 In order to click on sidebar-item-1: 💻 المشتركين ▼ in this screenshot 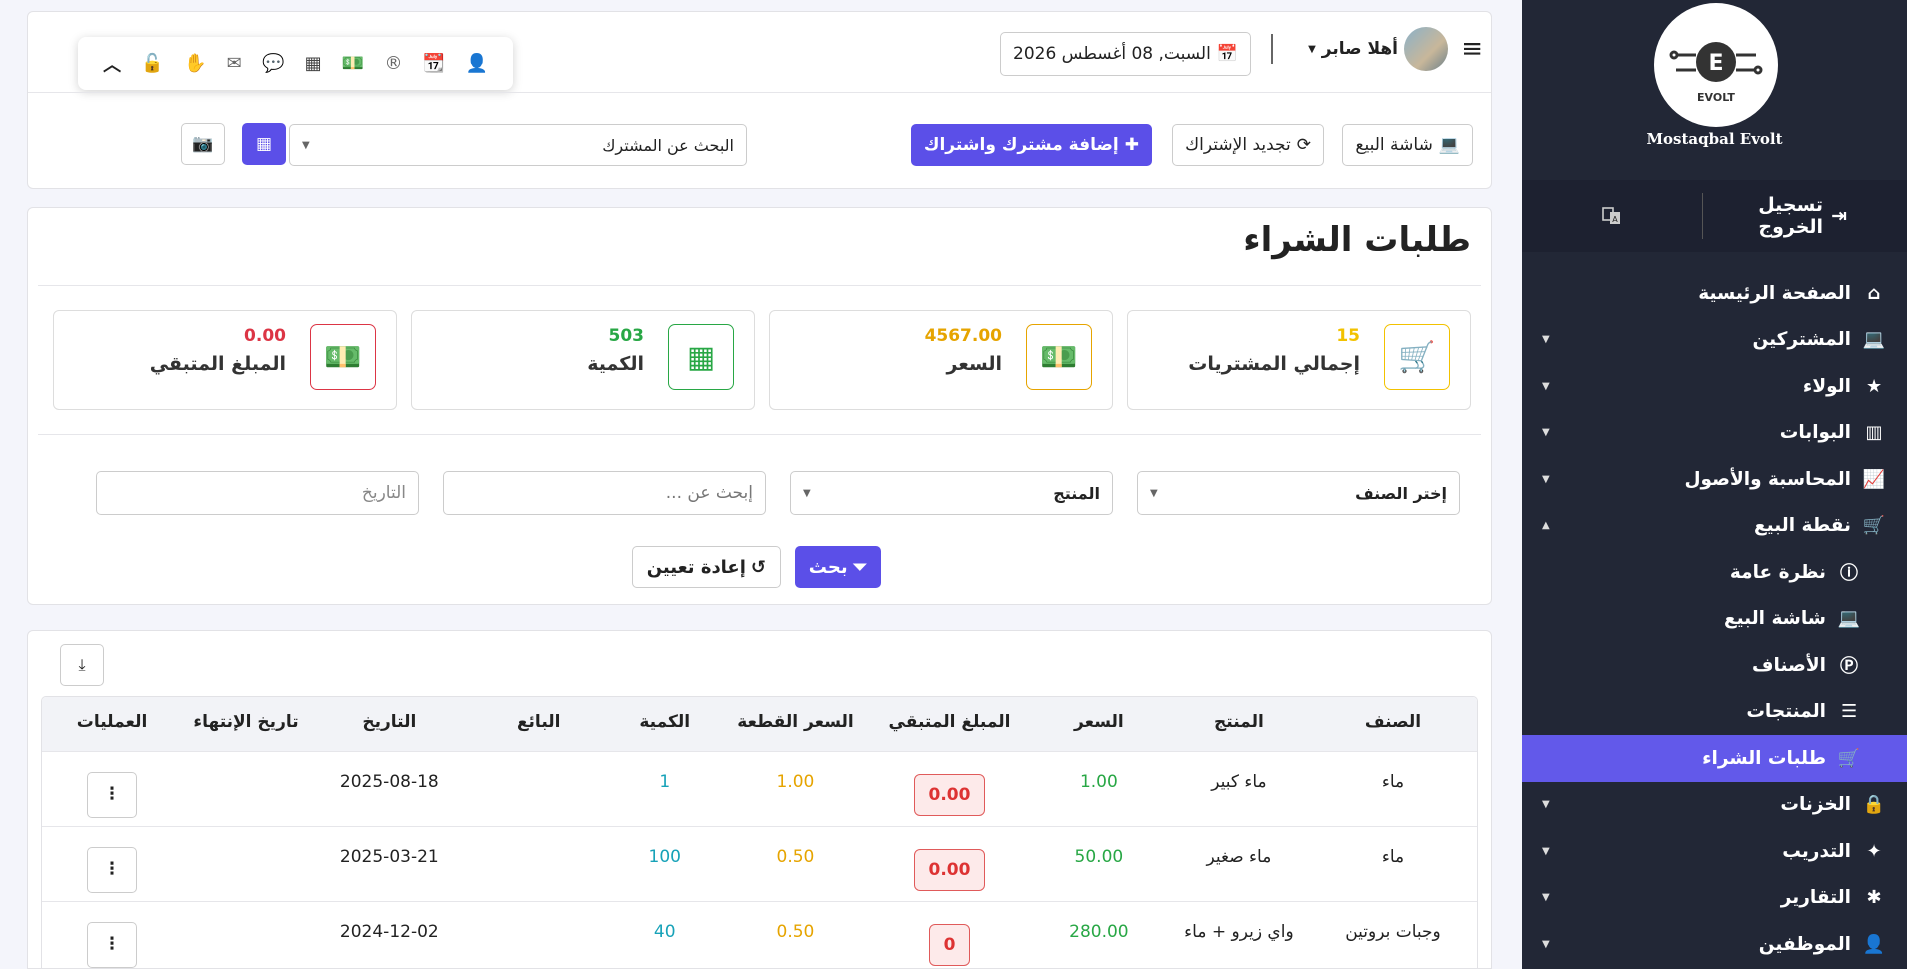, I will do `click(1714, 340)`.